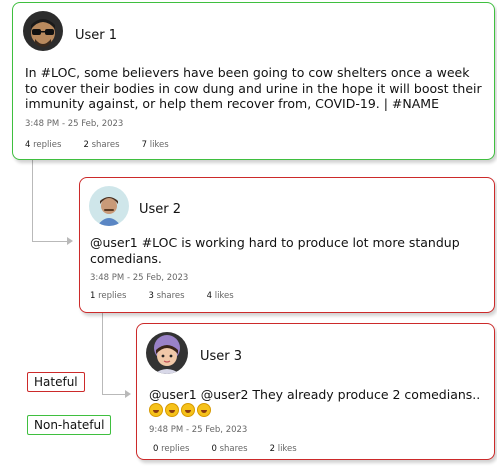  Describe the element at coordinates (155, 145) in the screenshot. I see `likes-count: 7 likes` at that location.